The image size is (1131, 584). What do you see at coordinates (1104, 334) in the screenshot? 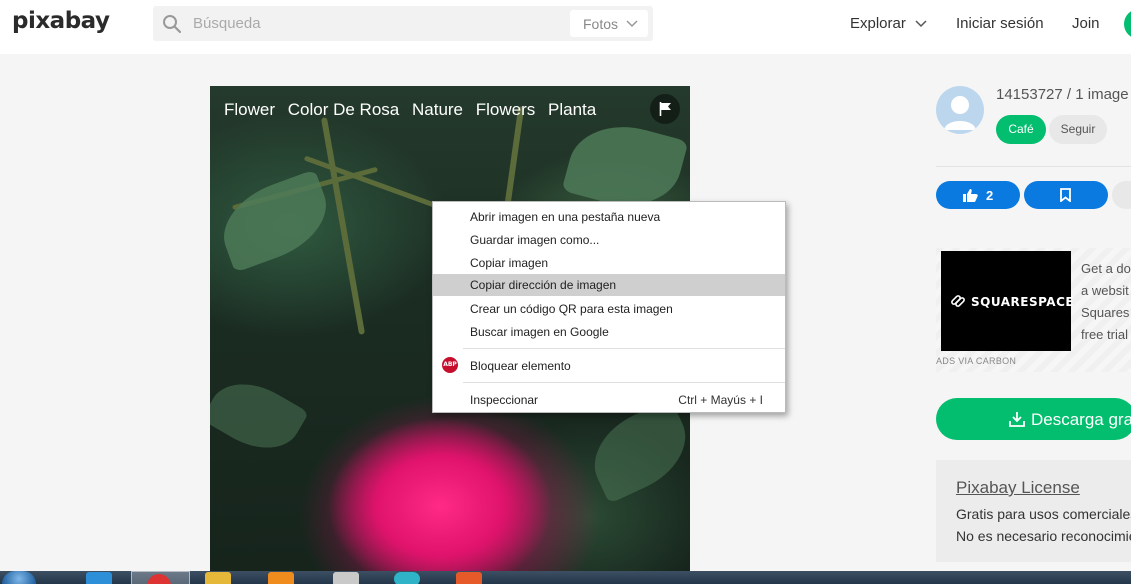
I see `ad-text-line: free trial` at bounding box center [1104, 334].